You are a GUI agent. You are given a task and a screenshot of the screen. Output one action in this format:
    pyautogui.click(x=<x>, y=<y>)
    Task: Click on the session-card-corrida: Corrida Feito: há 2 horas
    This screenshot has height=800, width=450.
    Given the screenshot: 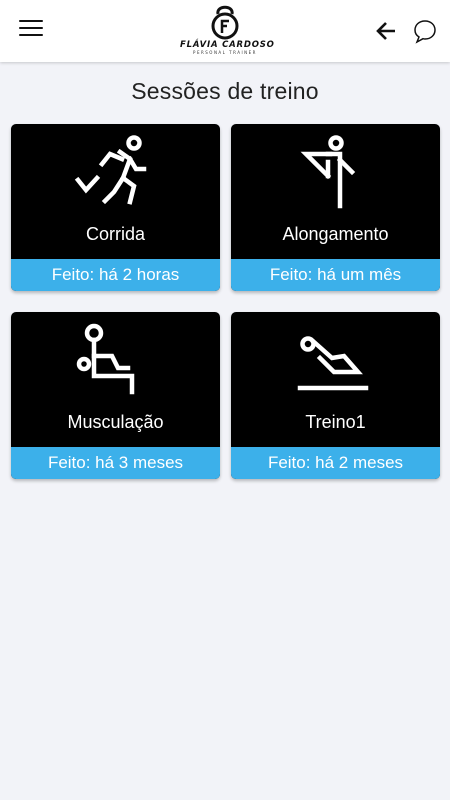 What is the action you would take?
    pyautogui.click(x=115, y=207)
    